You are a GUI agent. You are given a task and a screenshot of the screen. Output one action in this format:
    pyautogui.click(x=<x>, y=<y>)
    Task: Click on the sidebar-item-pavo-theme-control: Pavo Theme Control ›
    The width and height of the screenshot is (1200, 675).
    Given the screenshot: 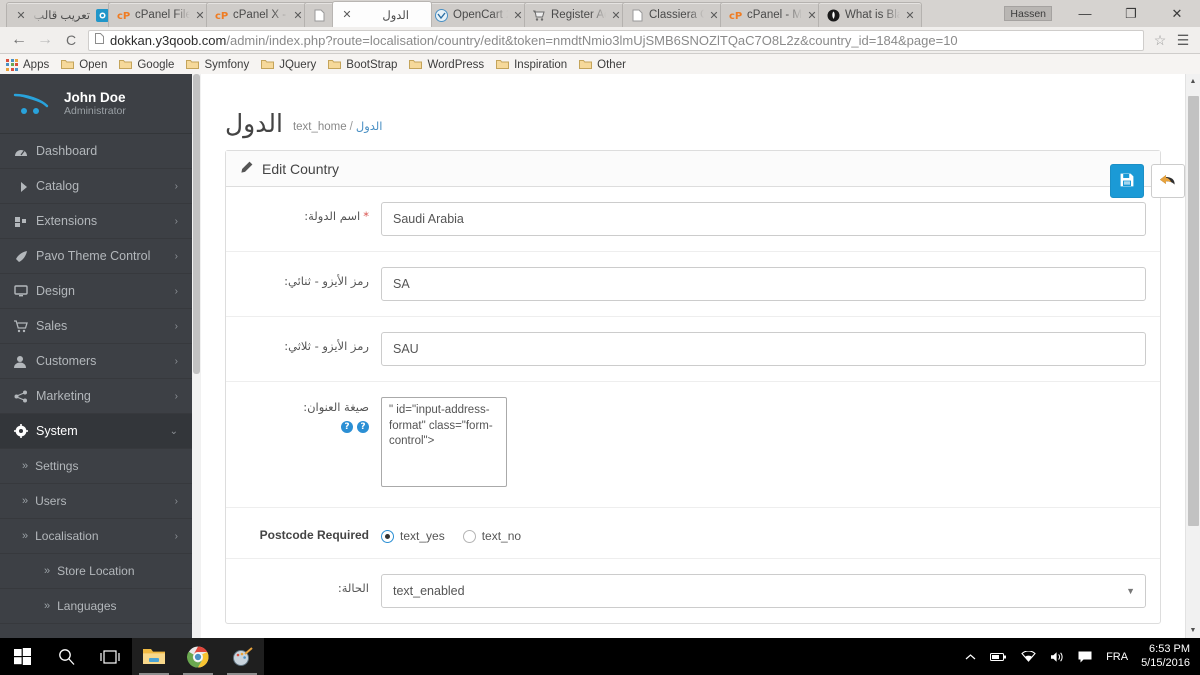 What is the action you would take?
    pyautogui.click(x=96, y=256)
    